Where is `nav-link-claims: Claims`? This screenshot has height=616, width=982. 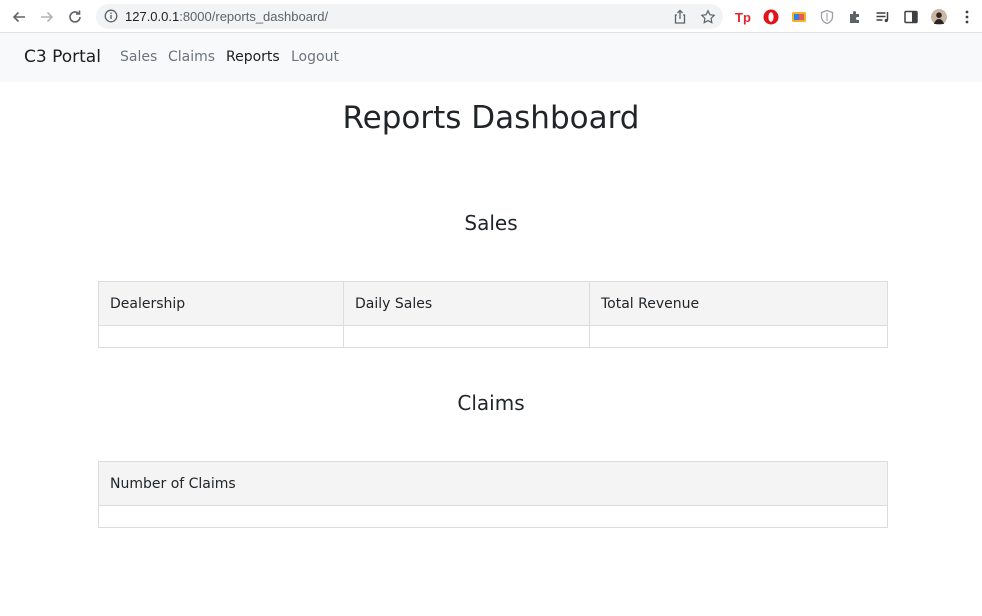 nav-link-claims: Claims is located at coordinates (191, 57).